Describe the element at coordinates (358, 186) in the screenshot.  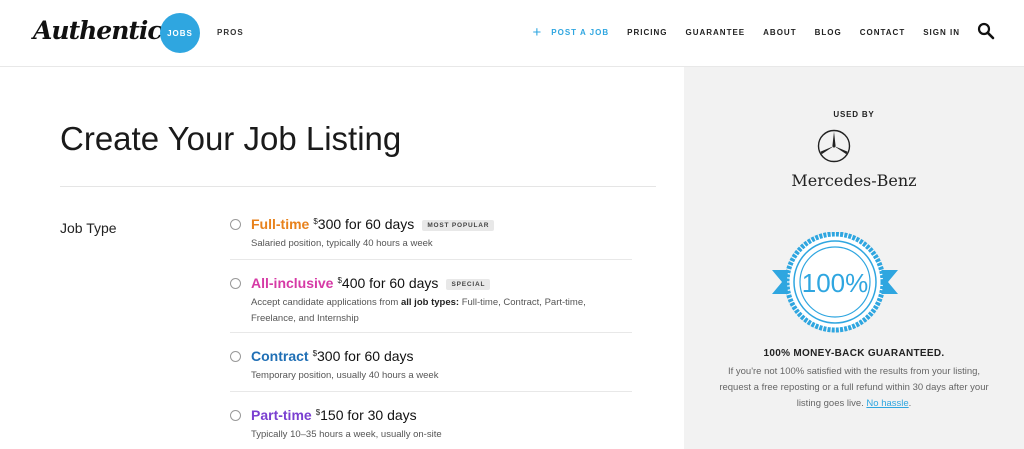
I see `title-divider` at that location.